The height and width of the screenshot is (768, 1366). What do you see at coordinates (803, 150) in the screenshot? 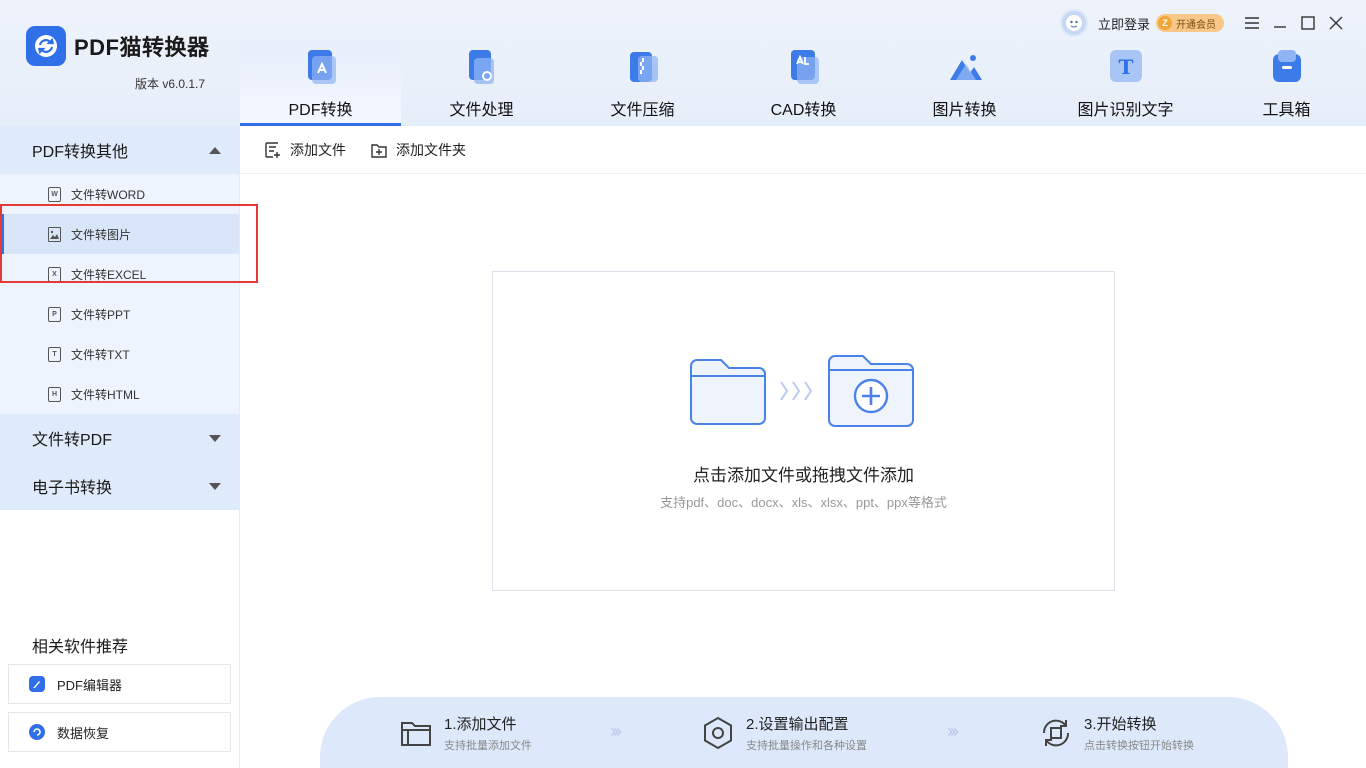
I see `toolbar: 添加文件 添加文件夹` at bounding box center [803, 150].